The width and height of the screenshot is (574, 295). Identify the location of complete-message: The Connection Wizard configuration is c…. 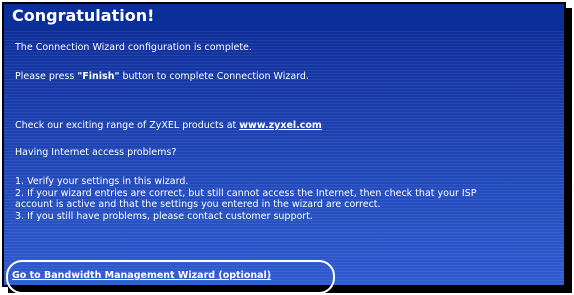
(133, 47).